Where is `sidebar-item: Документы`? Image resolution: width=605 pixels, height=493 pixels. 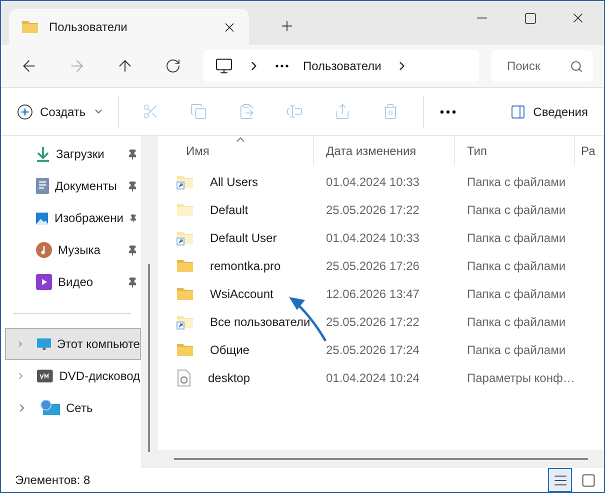 sidebar-item: Документы is located at coordinates (71, 186).